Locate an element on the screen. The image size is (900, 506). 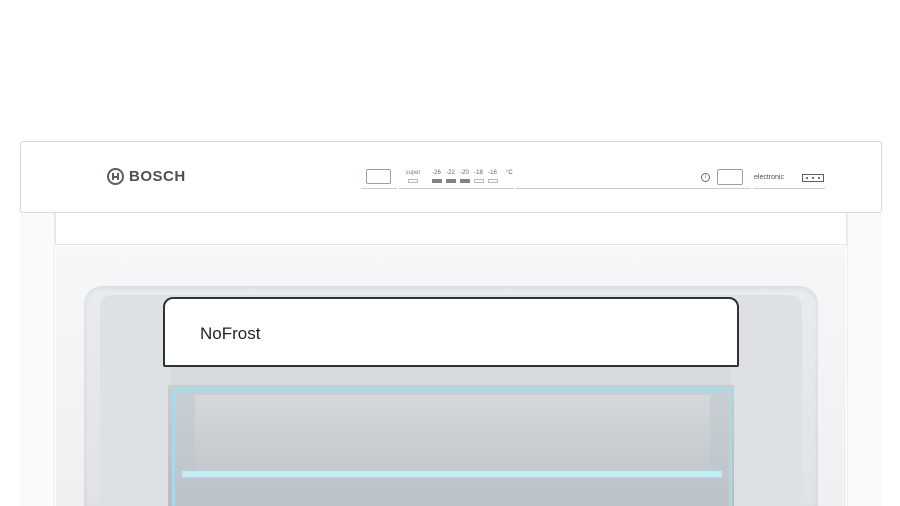
info-icon: i is located at coordinates (705, 177).